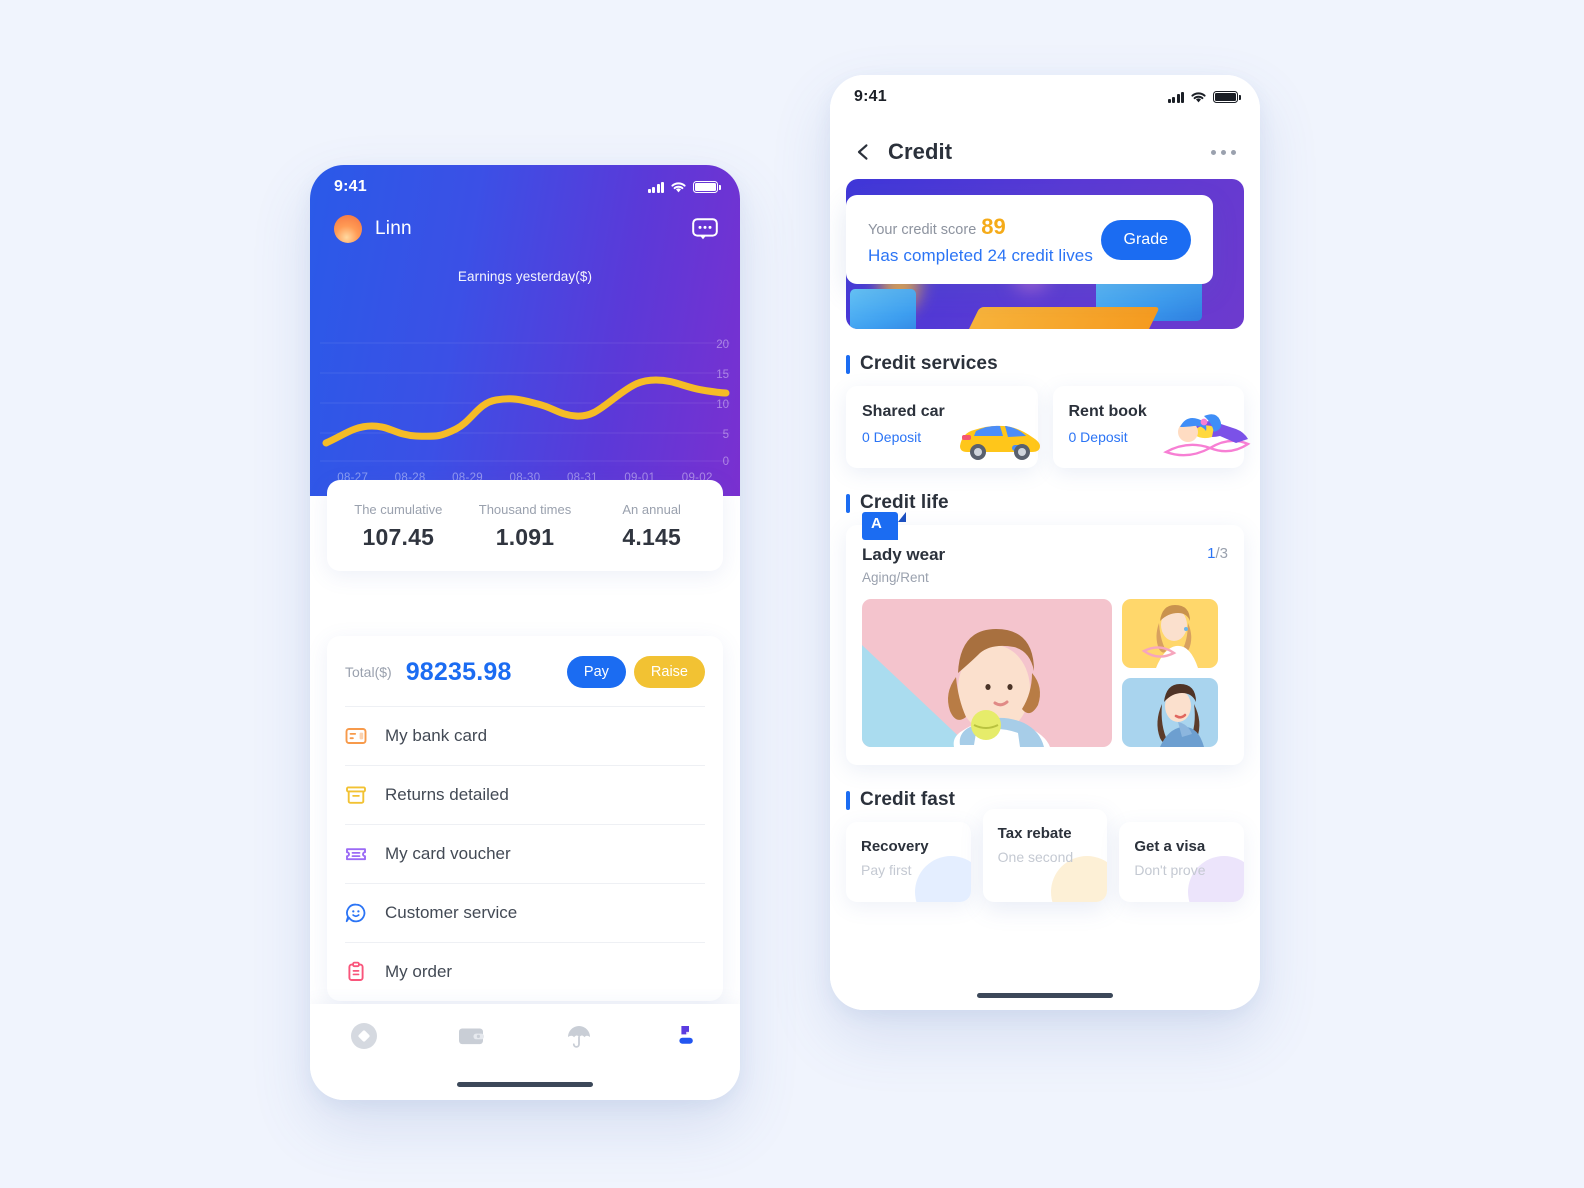 This screenshot has width=1584, height=1188. Describe the element at coordinates (356, 854) in the screenshot. I see `voucher-ticket-icon` at that location.